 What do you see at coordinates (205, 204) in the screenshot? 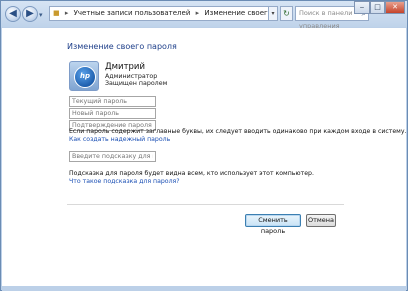
I see `divider` at bounding box center [205, 204].